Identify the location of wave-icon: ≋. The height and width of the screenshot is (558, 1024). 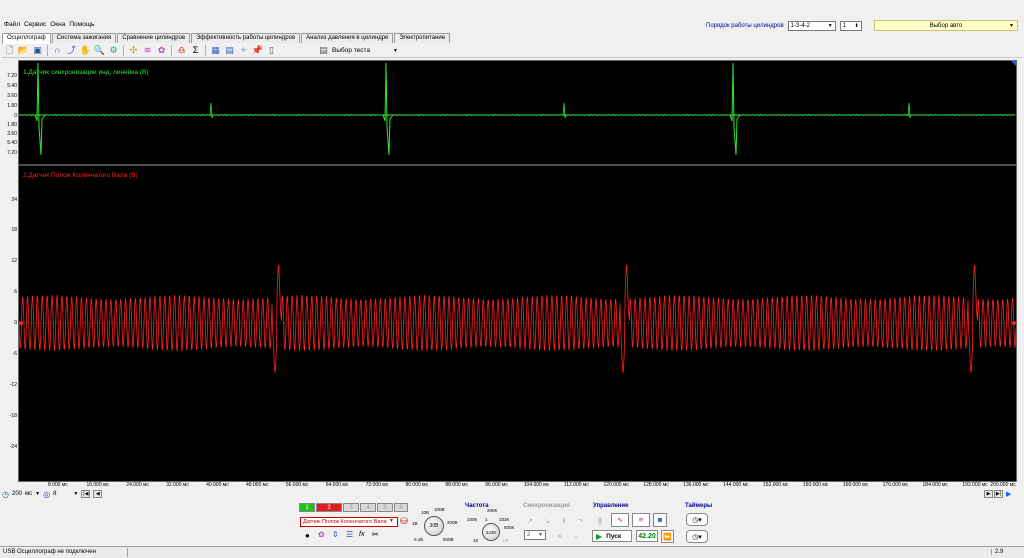
(147, 50).